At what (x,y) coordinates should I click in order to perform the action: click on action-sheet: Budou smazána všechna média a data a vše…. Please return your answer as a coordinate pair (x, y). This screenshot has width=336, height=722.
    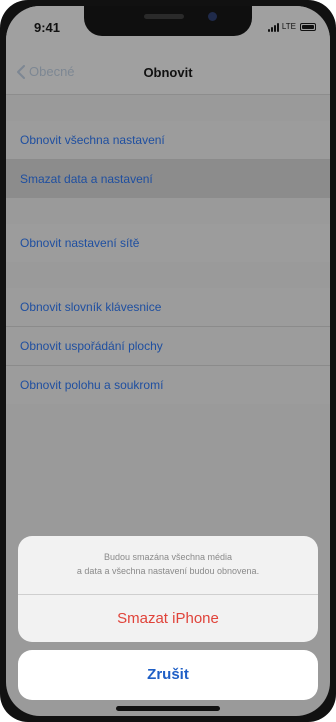
    Looking at the image, I should click on (168, 589).